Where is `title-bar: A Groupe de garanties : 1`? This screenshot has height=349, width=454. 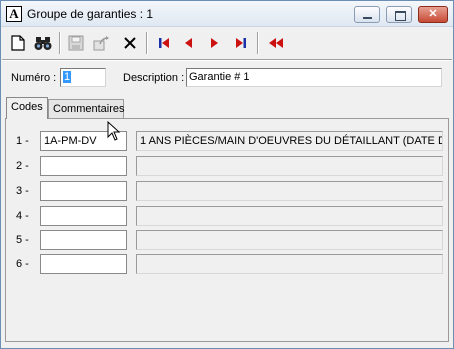
title-bar: A Groupe de garanties : 1 is located at coordinates (227, 14).